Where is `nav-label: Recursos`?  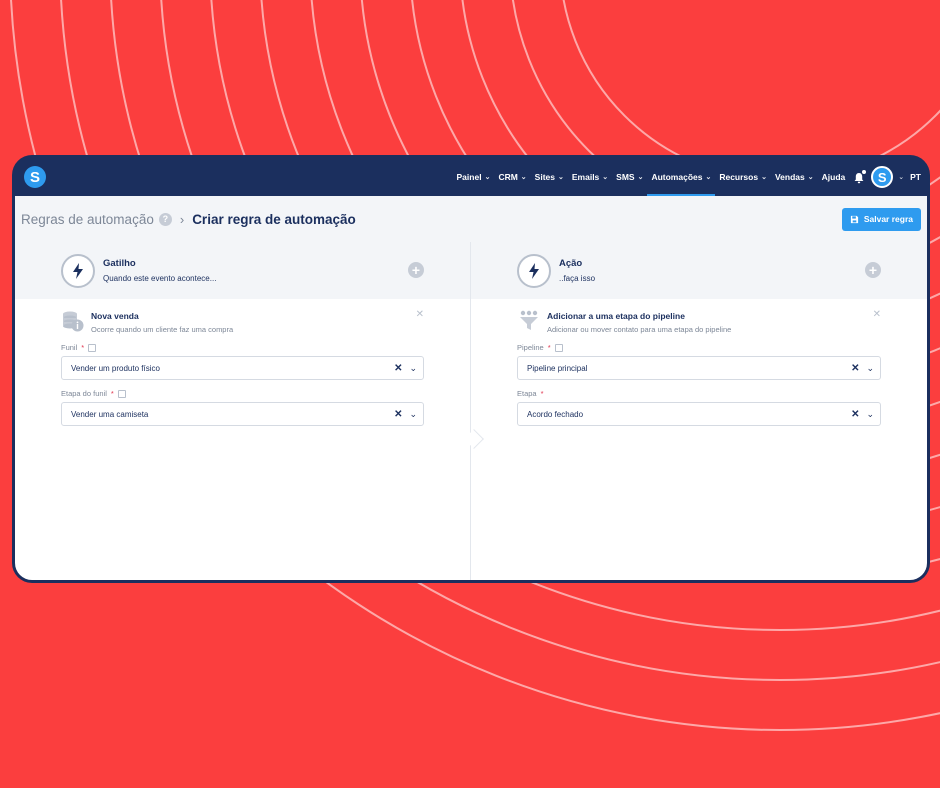 nav-label: Recursos is located at coordinates (739, 177).